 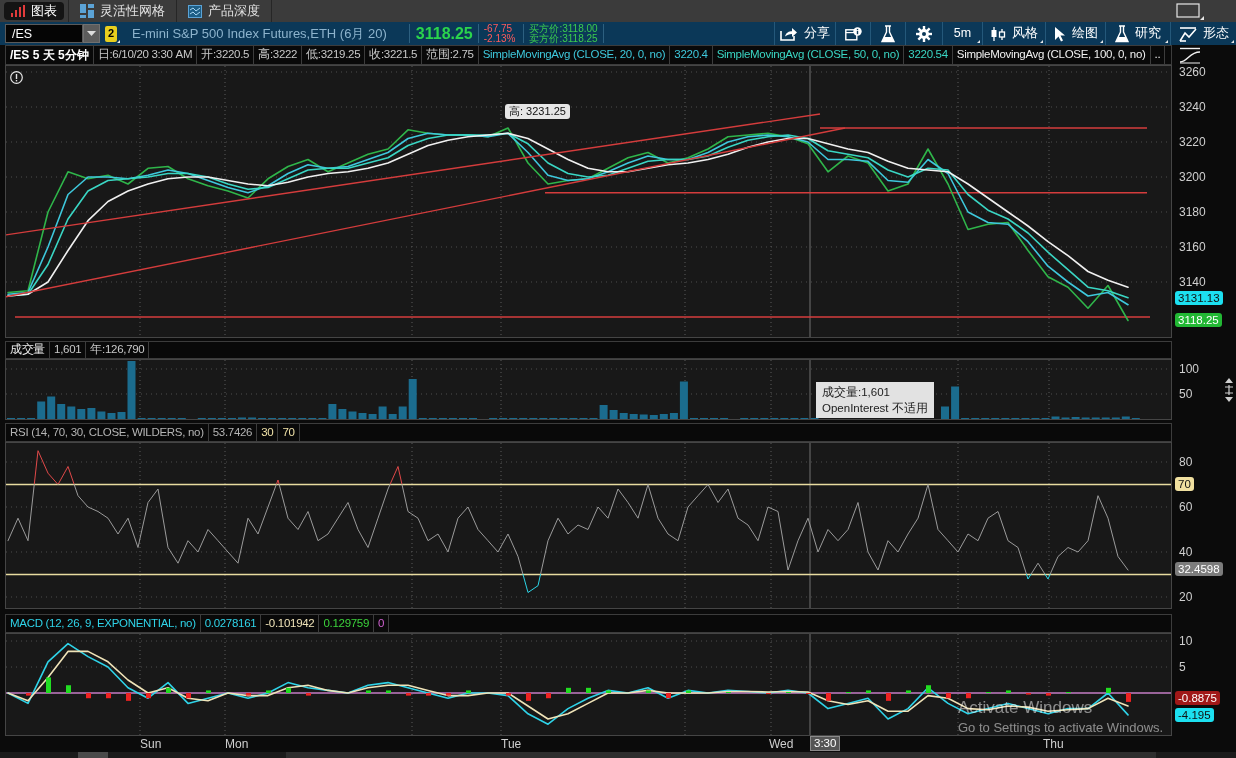 What do you see at coordinates (1059, 33) in the screenshot?
I see `cursor-icon` at bounding box center [1059, 33].